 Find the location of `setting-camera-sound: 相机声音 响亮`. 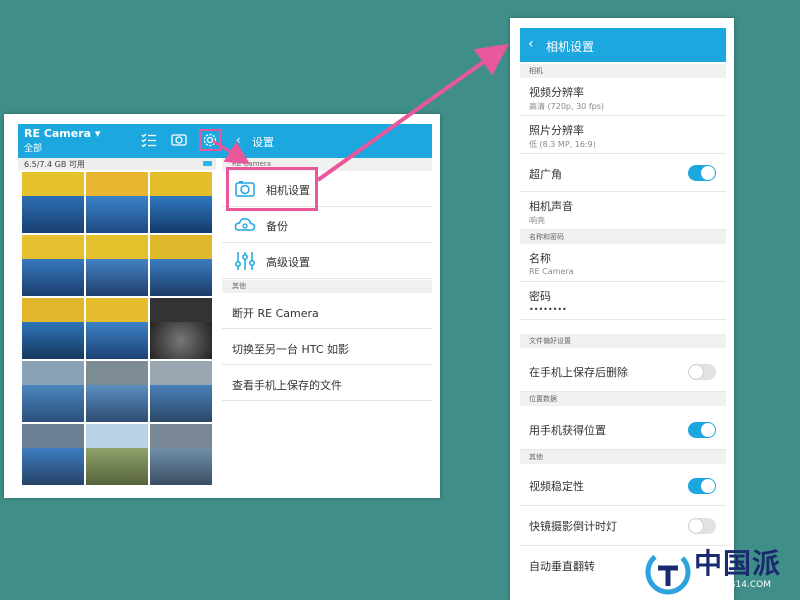

setting-camera-sound: 相机声音 响亮 is located at coordinates (623, 211).